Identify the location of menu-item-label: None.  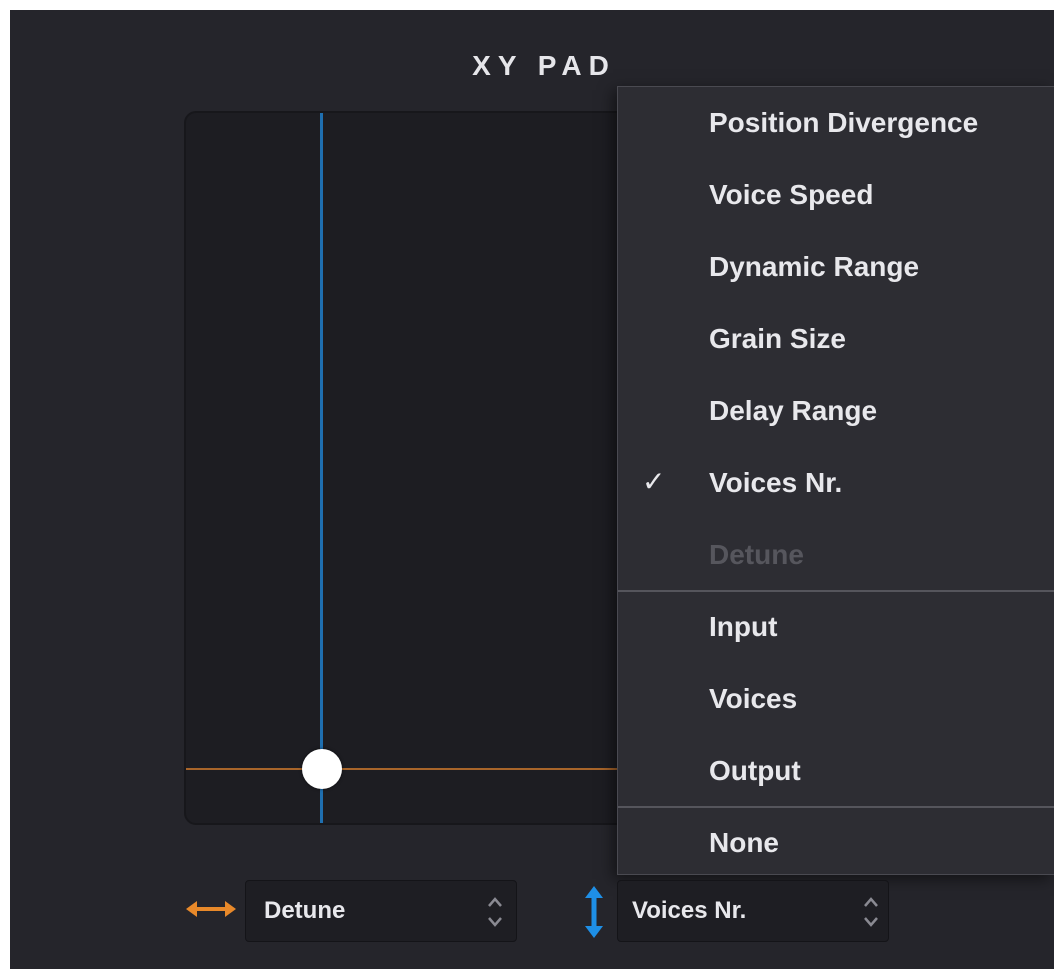
(744, 842).